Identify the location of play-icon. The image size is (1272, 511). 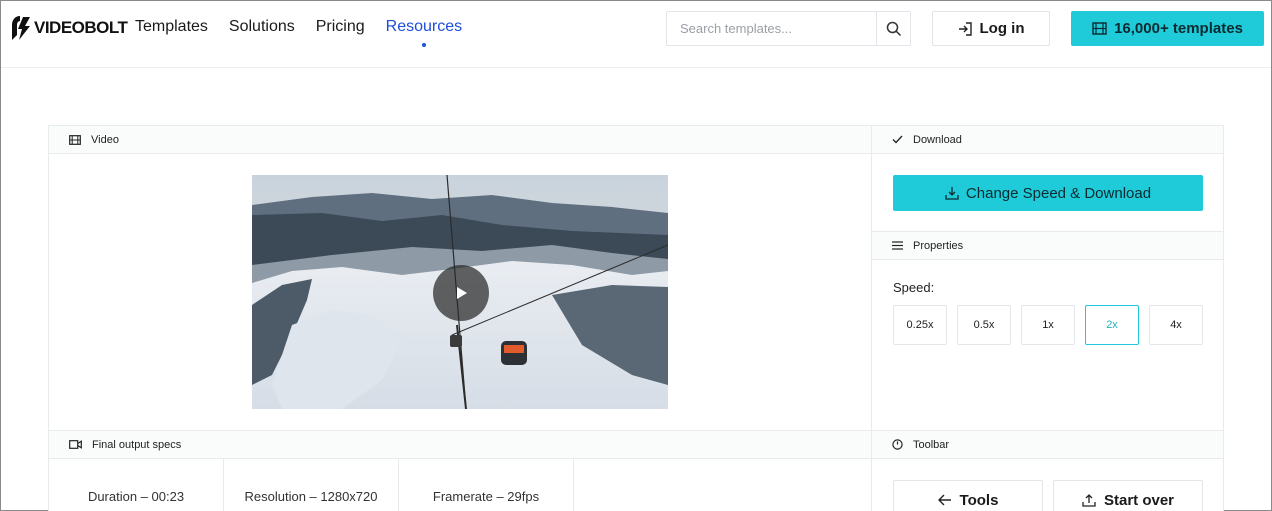
(462, 293).